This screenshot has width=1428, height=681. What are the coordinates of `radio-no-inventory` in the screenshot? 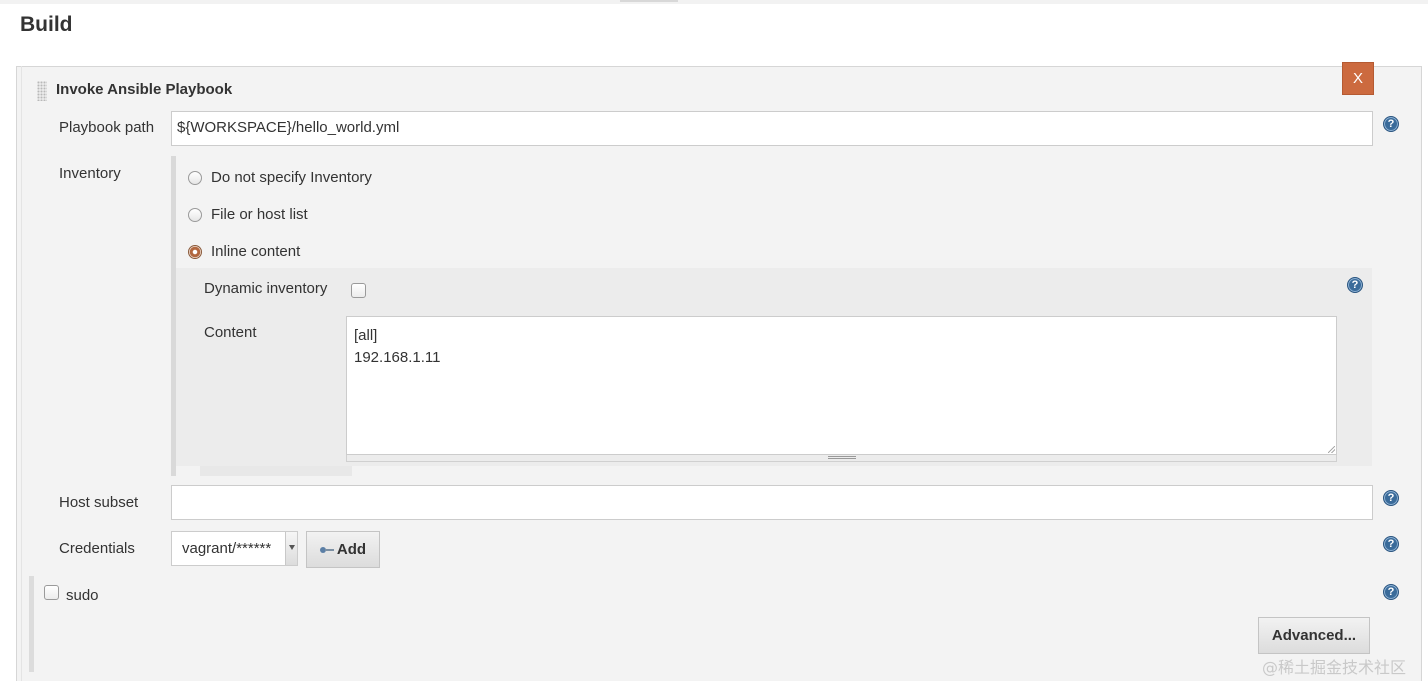 It's located at (195, 178).